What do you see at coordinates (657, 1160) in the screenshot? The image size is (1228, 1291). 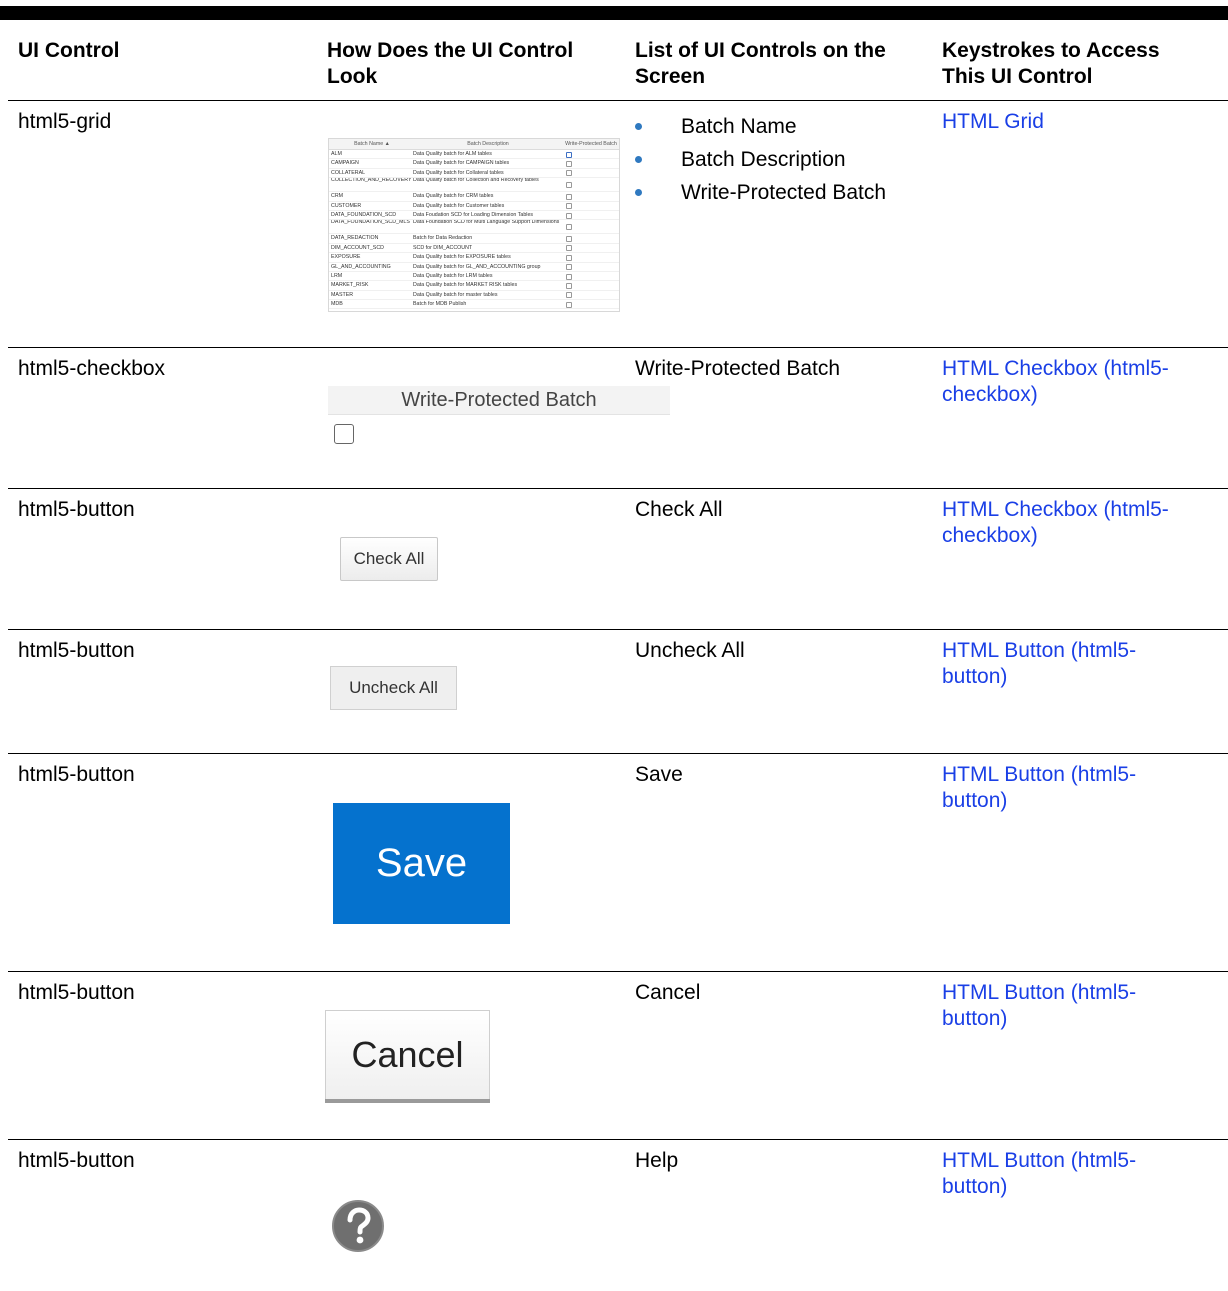 I see `control-list-text: Help` at bounding box center [657, 1160].